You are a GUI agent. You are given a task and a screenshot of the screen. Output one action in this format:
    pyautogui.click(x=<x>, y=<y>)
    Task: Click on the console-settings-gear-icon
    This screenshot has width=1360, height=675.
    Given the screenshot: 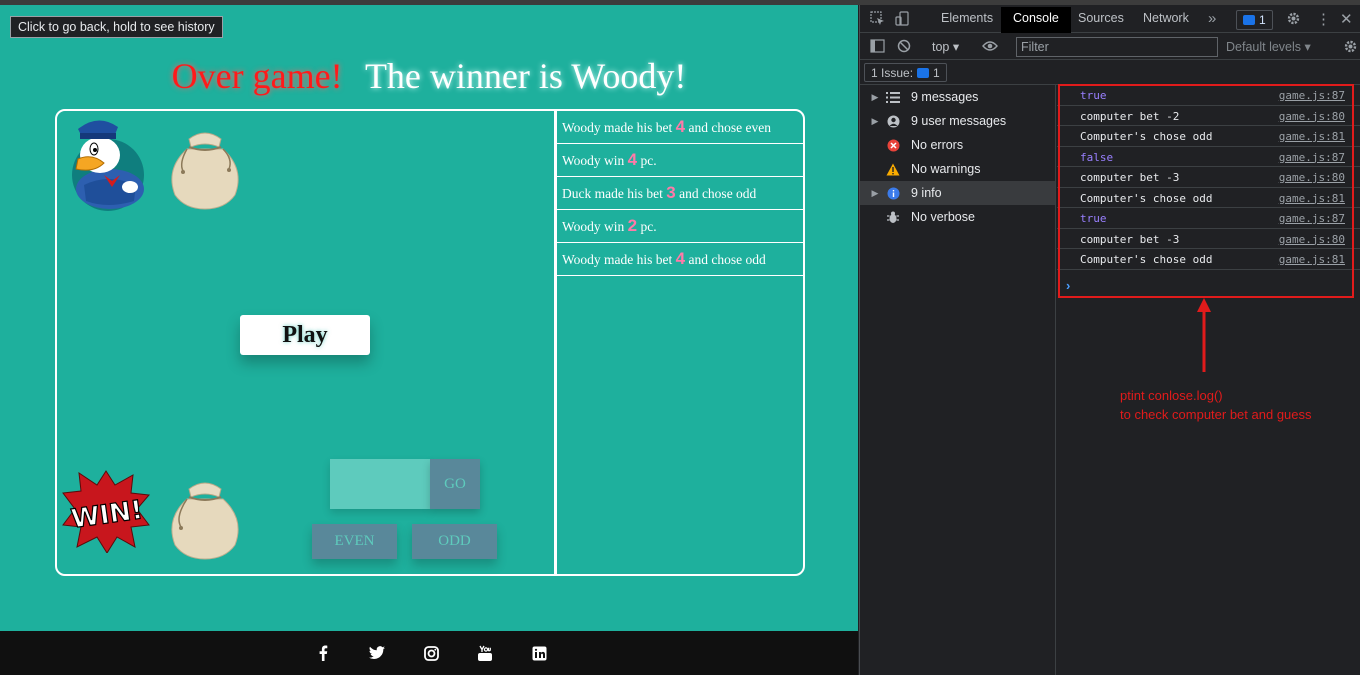 What is the action you would take?
    pyautogui.click(x=1350, y=48)
    